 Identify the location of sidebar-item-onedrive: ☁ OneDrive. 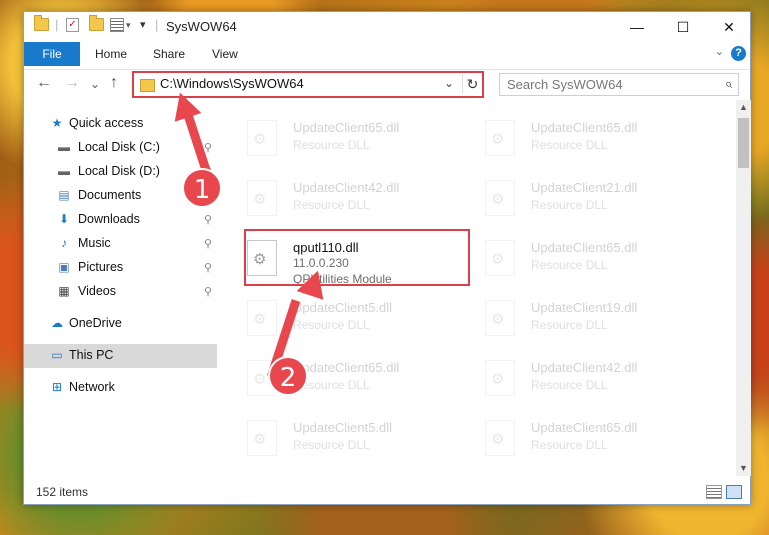
(120, 324).